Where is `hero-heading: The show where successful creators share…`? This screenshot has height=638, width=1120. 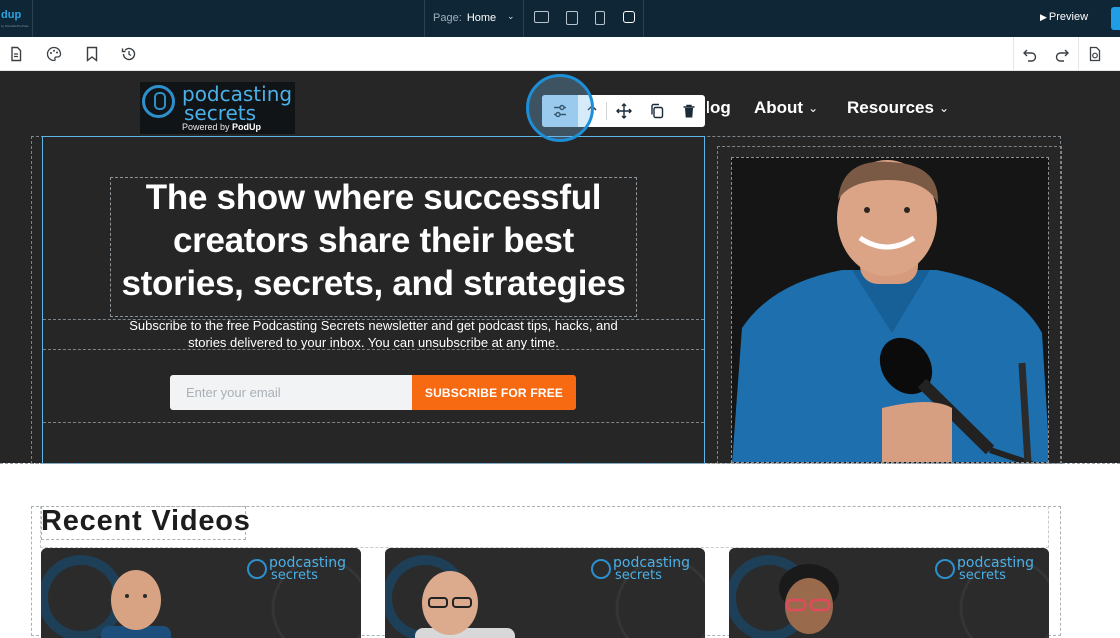 hero-heading: The show where successful creators share… is located at coordinates (373, 240).